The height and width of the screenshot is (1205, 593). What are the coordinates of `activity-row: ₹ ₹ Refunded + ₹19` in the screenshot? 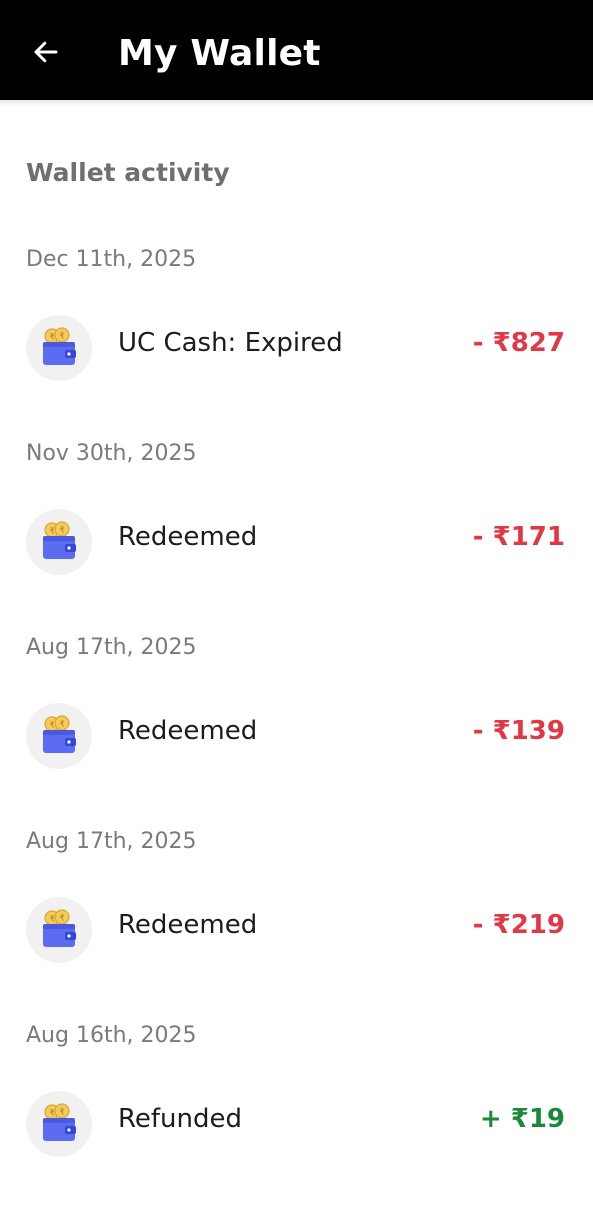 It's located at (296, 1124).